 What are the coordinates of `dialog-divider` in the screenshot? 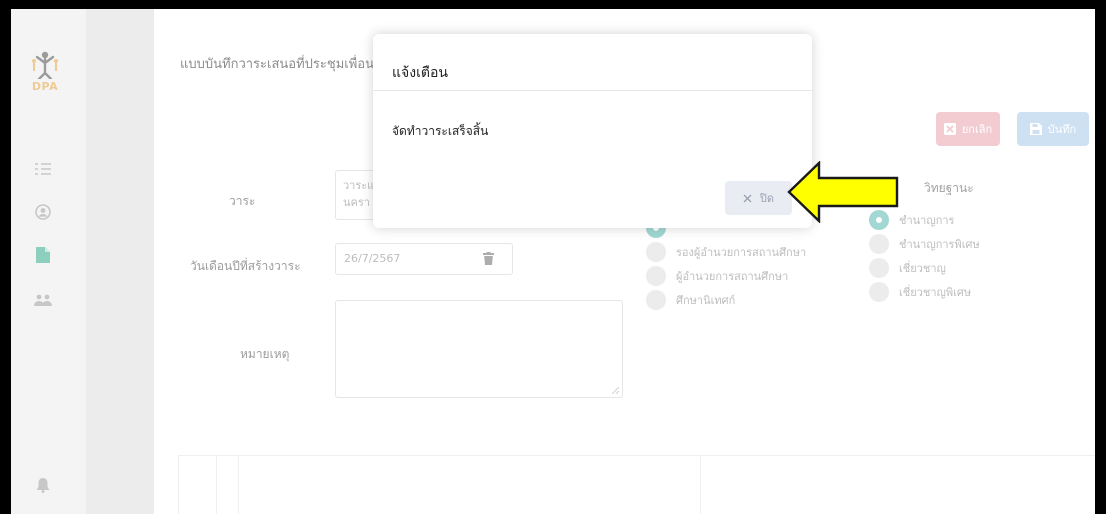 It's located at (592, 90).